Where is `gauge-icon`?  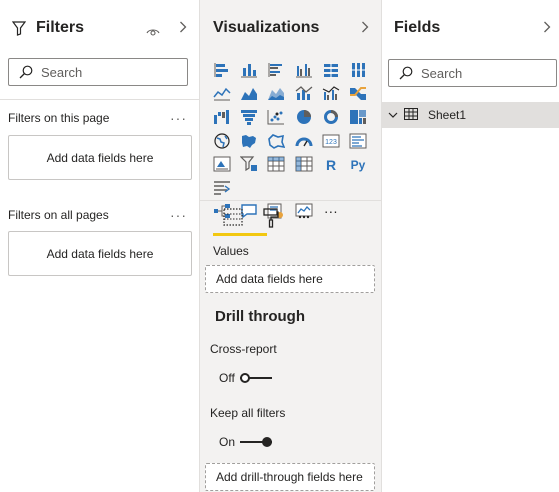 gauge-icon is located at coordinates (303, 141).